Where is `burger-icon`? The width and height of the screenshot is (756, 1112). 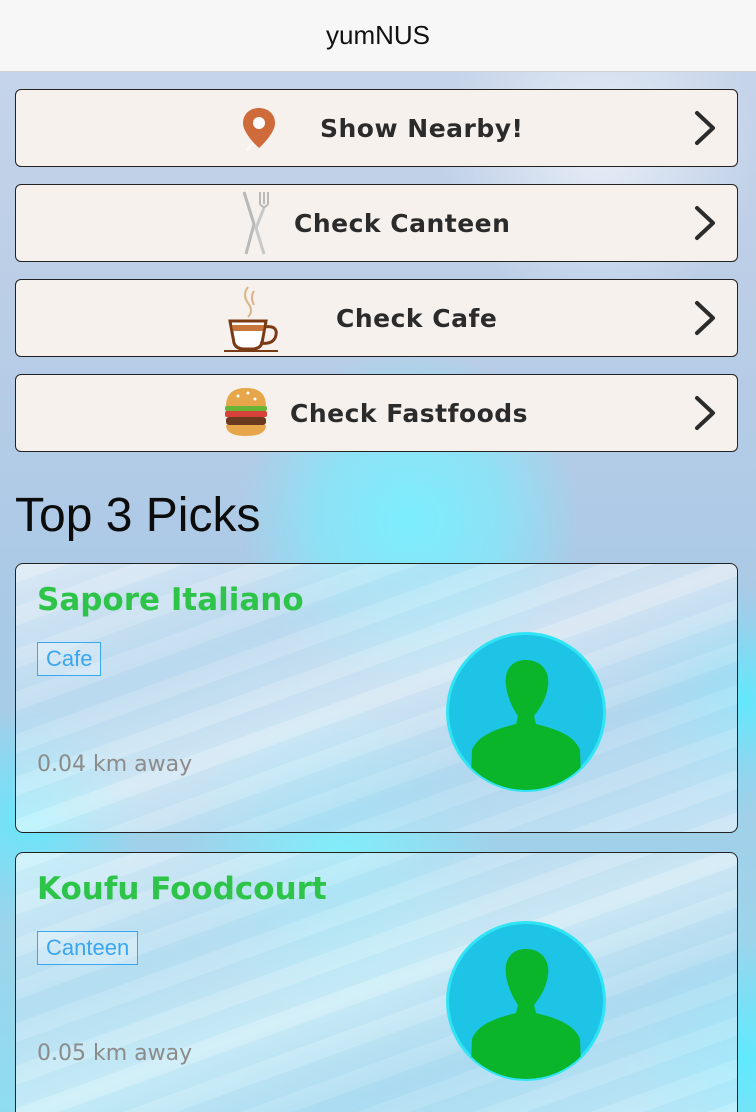
burger-icon is located at coordinates (246, 412).